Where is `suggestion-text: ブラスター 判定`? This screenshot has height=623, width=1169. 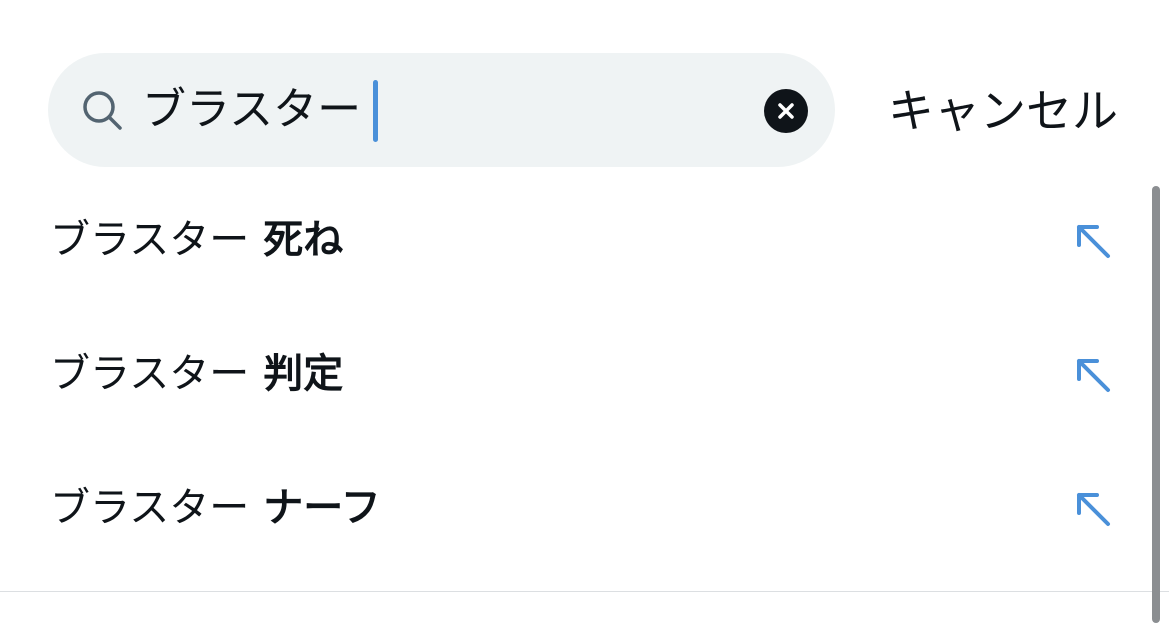 suggestion-text: ブラスター 判定 is located at coordinates (196, 374).